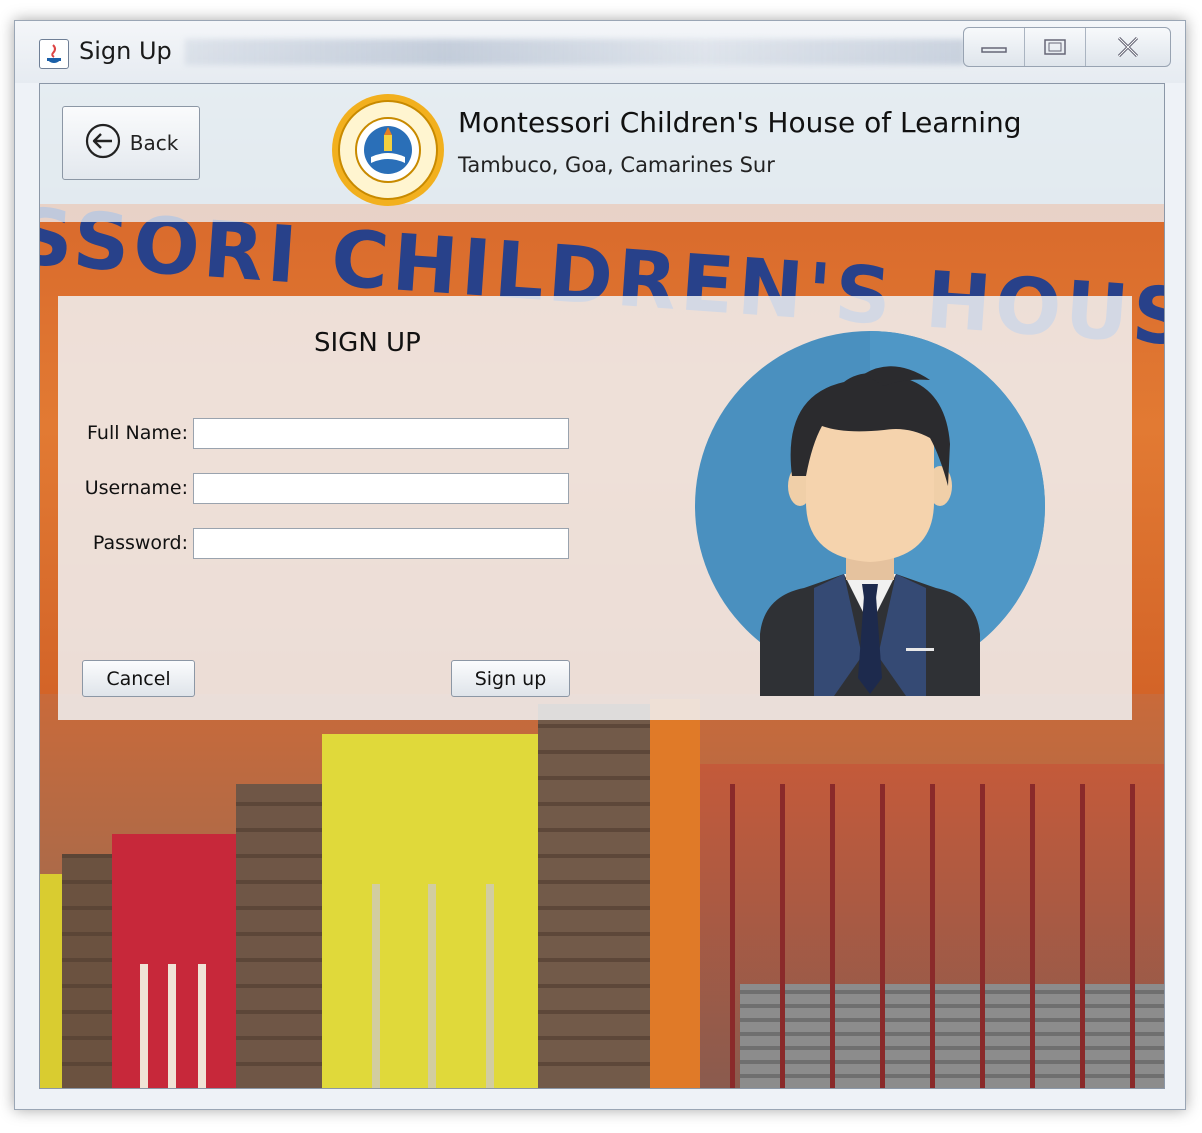 The image size is (1202, 1133). What do you see at coordinates (994, 47) in the screenshot?
I see `minimize-icon` at bounding box center [994, 47].